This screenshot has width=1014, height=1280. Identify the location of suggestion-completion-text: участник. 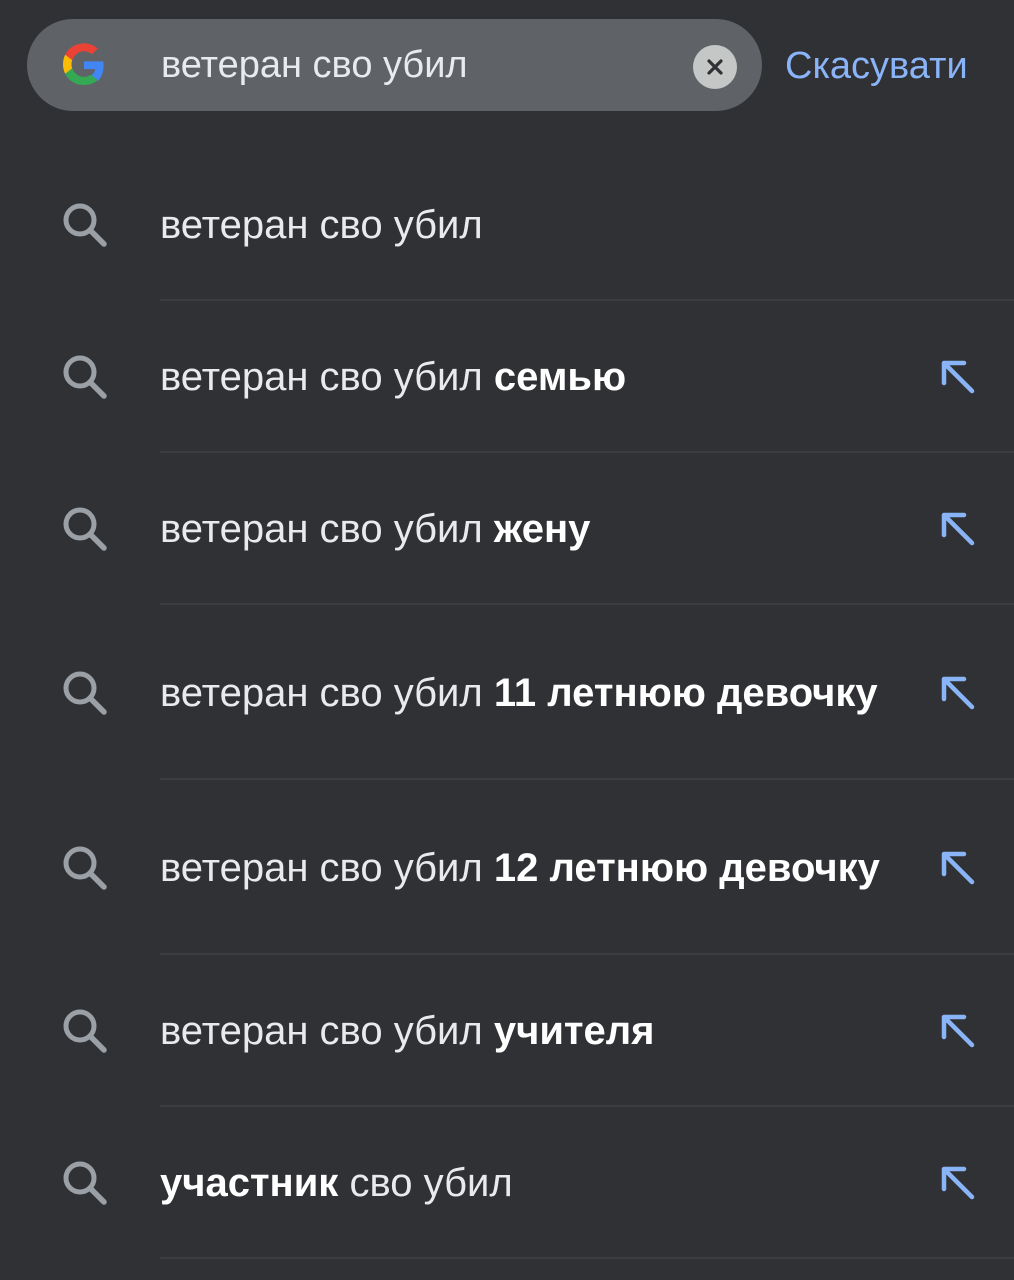
(249, 1183).